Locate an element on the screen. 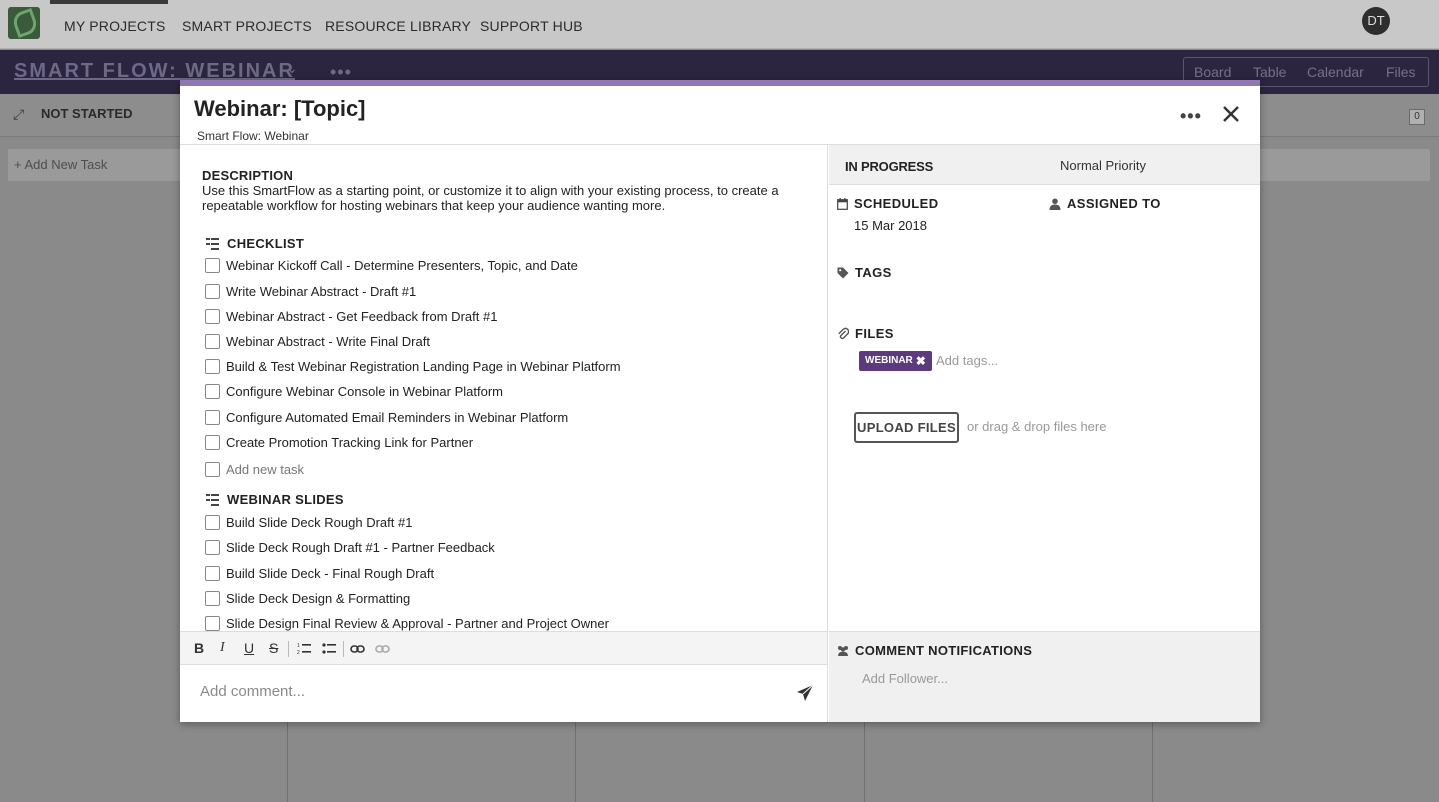  svg-text: 1 is located at coordinates (298, 646).